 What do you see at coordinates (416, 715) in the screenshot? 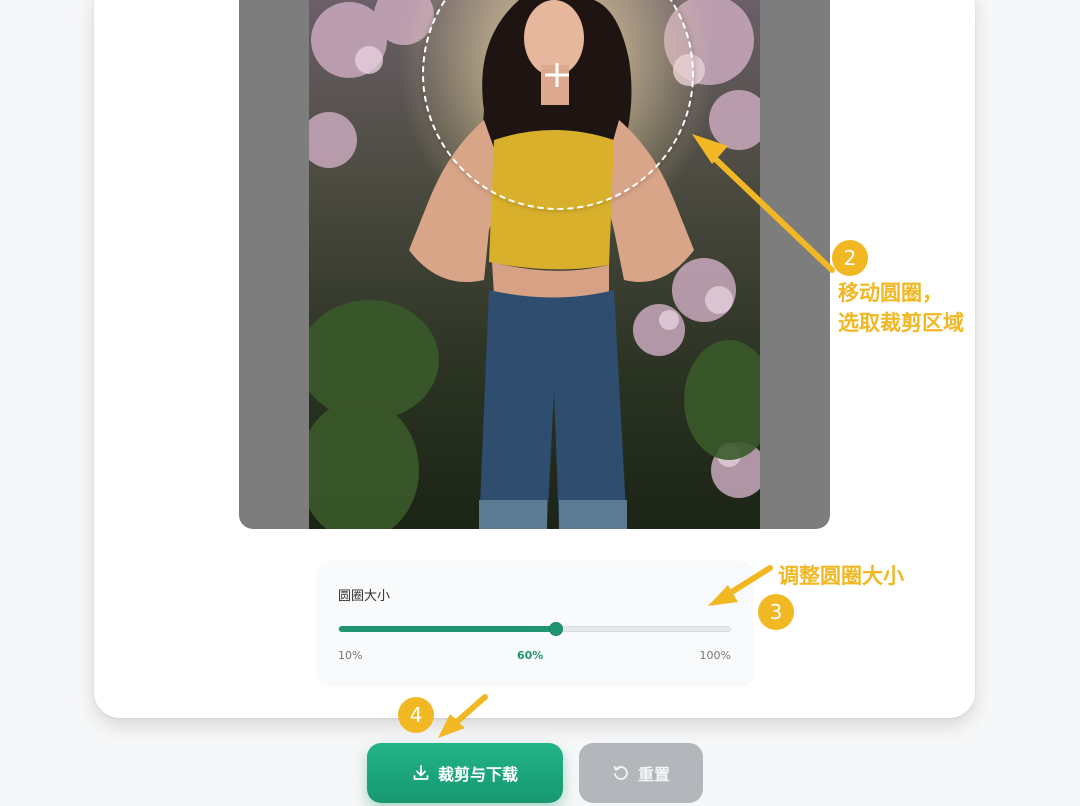
I see `step-4-badge: 4` at bounding box center [416, 715].